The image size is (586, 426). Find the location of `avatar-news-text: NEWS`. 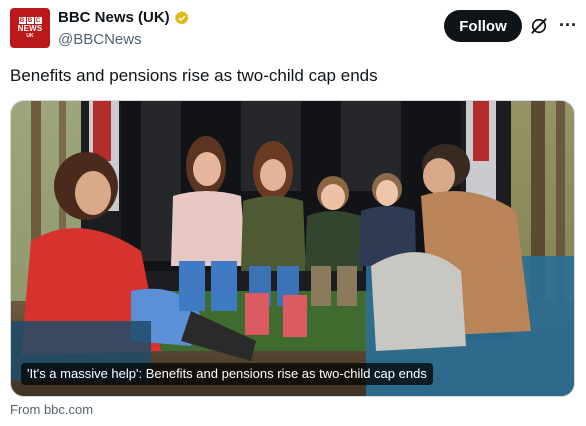

avatar-news-text: NEWS is located at coordinates (30, 28).